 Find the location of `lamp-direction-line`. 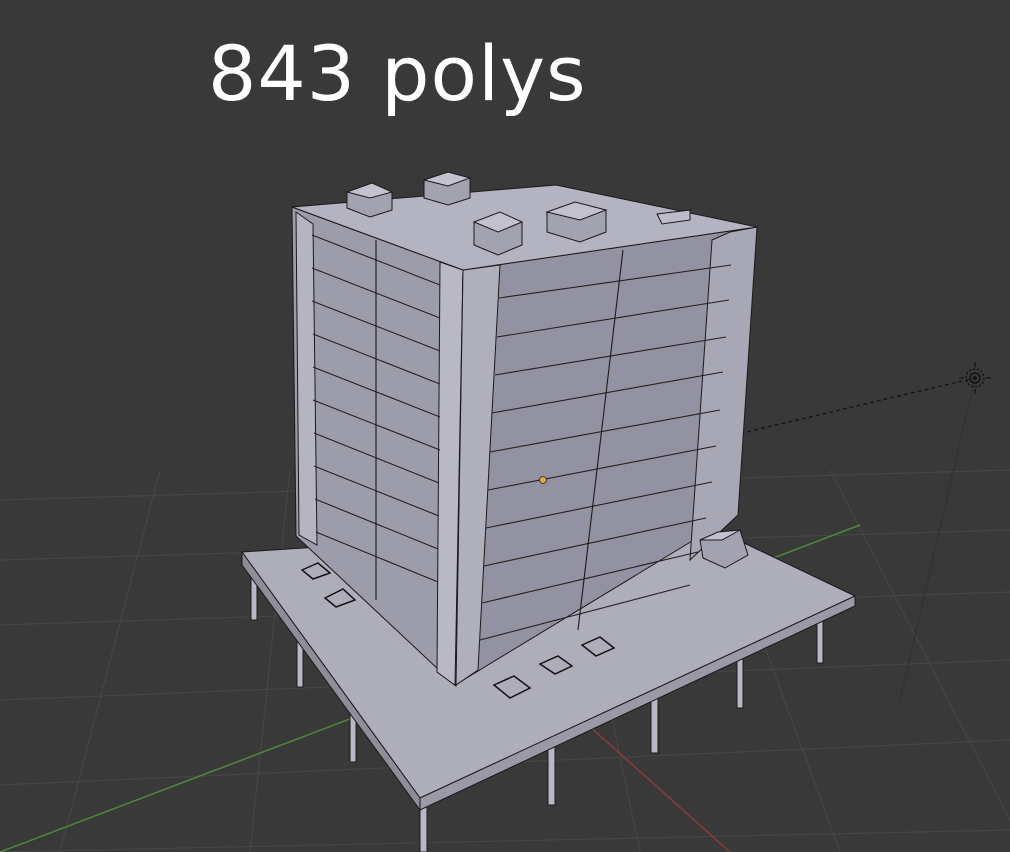

lamp-direction-line is located at coordinates (937, 539).